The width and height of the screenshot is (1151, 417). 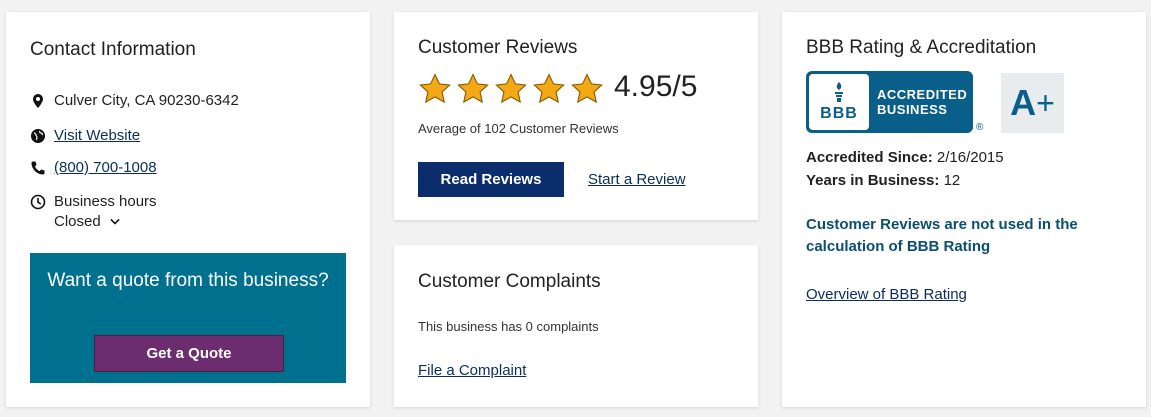 I want to click on accredited-since: Accredited Since: 2/16/2015, so click(x=905, y=157).